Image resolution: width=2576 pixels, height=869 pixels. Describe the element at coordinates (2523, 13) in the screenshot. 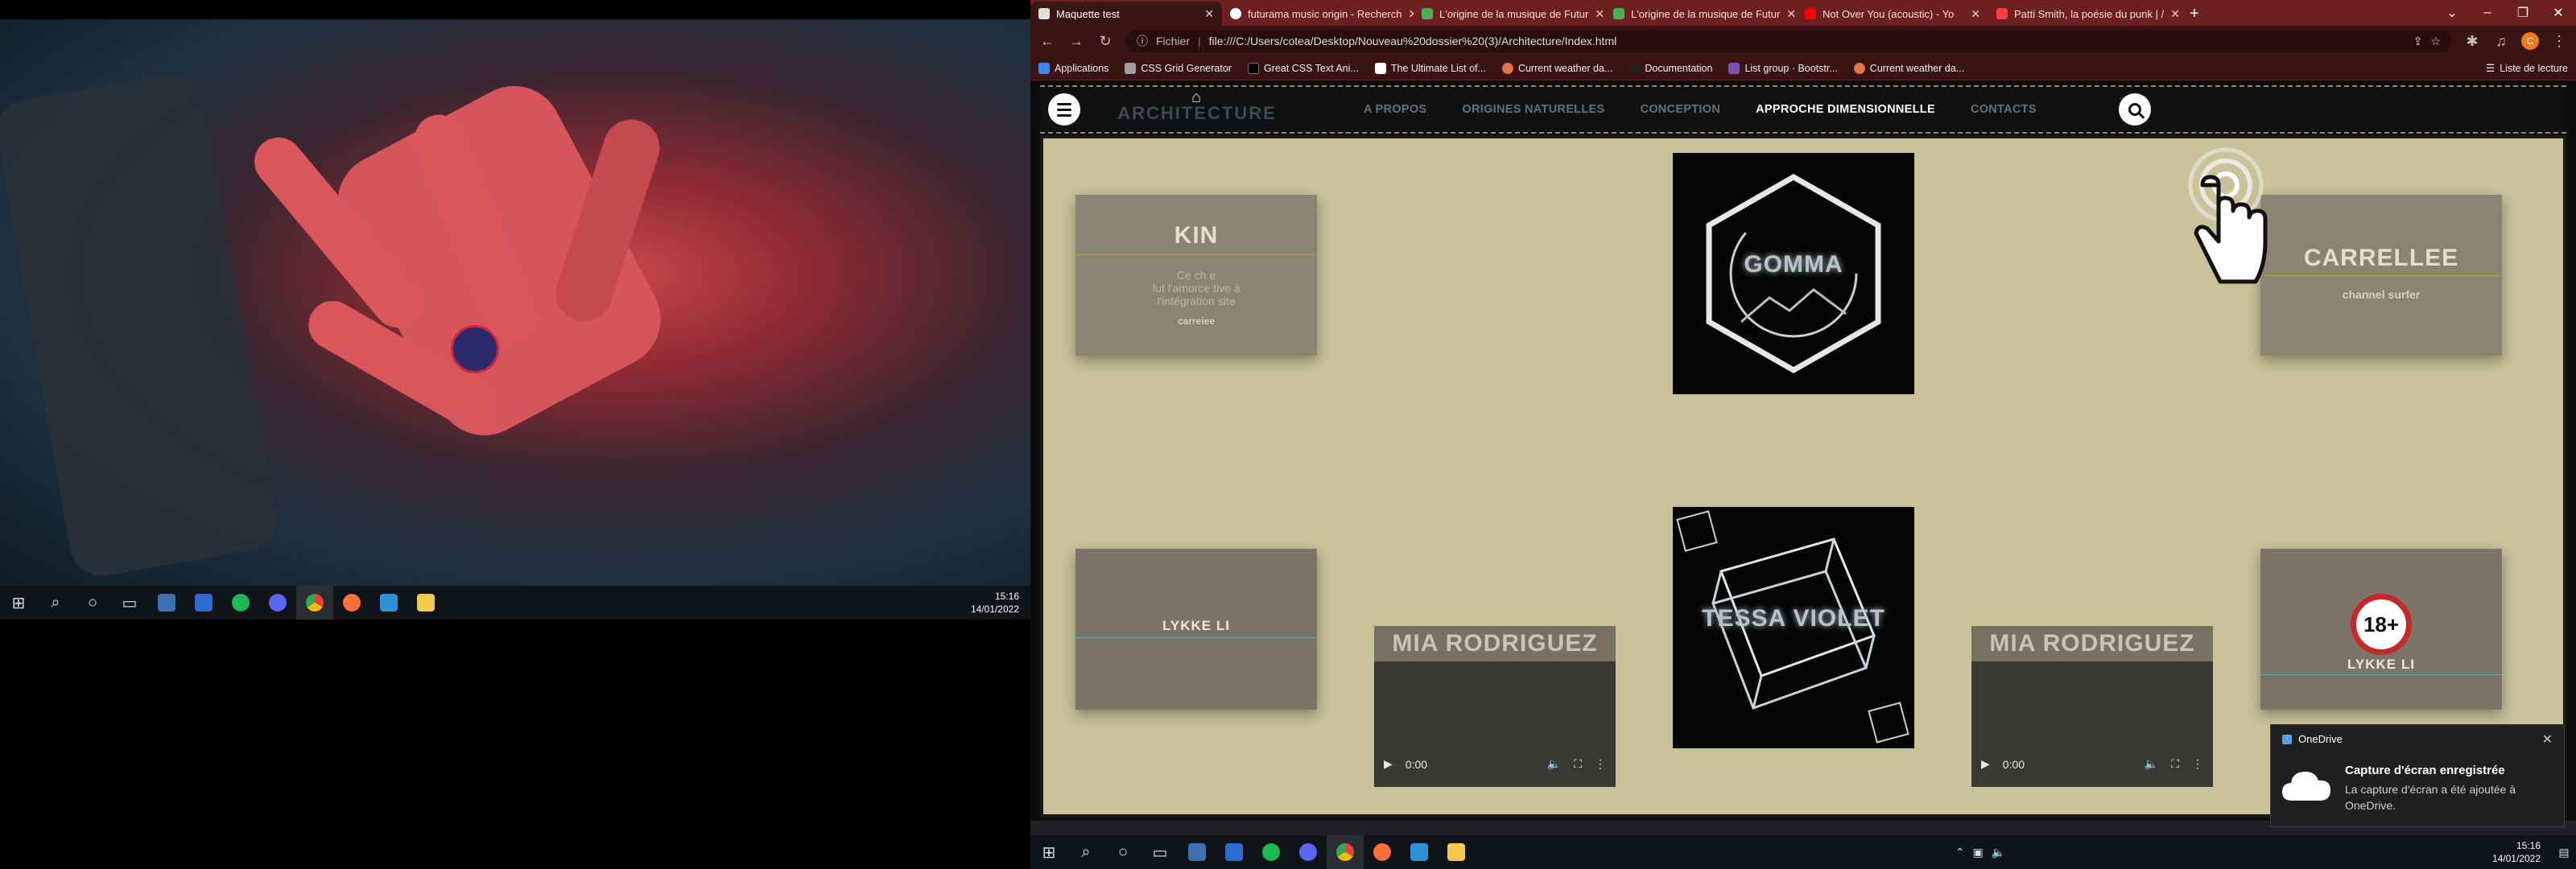

I see `restore-icon: ❐` at that location.